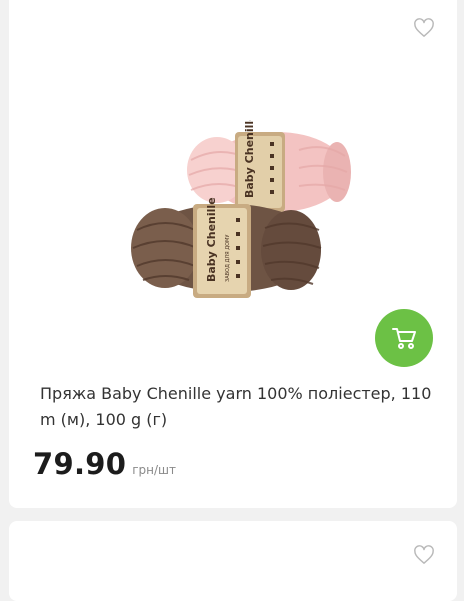 The width and height of the screenshot is (464, 601). I want to click on price-unit: грн/шт, so click(154, 470).